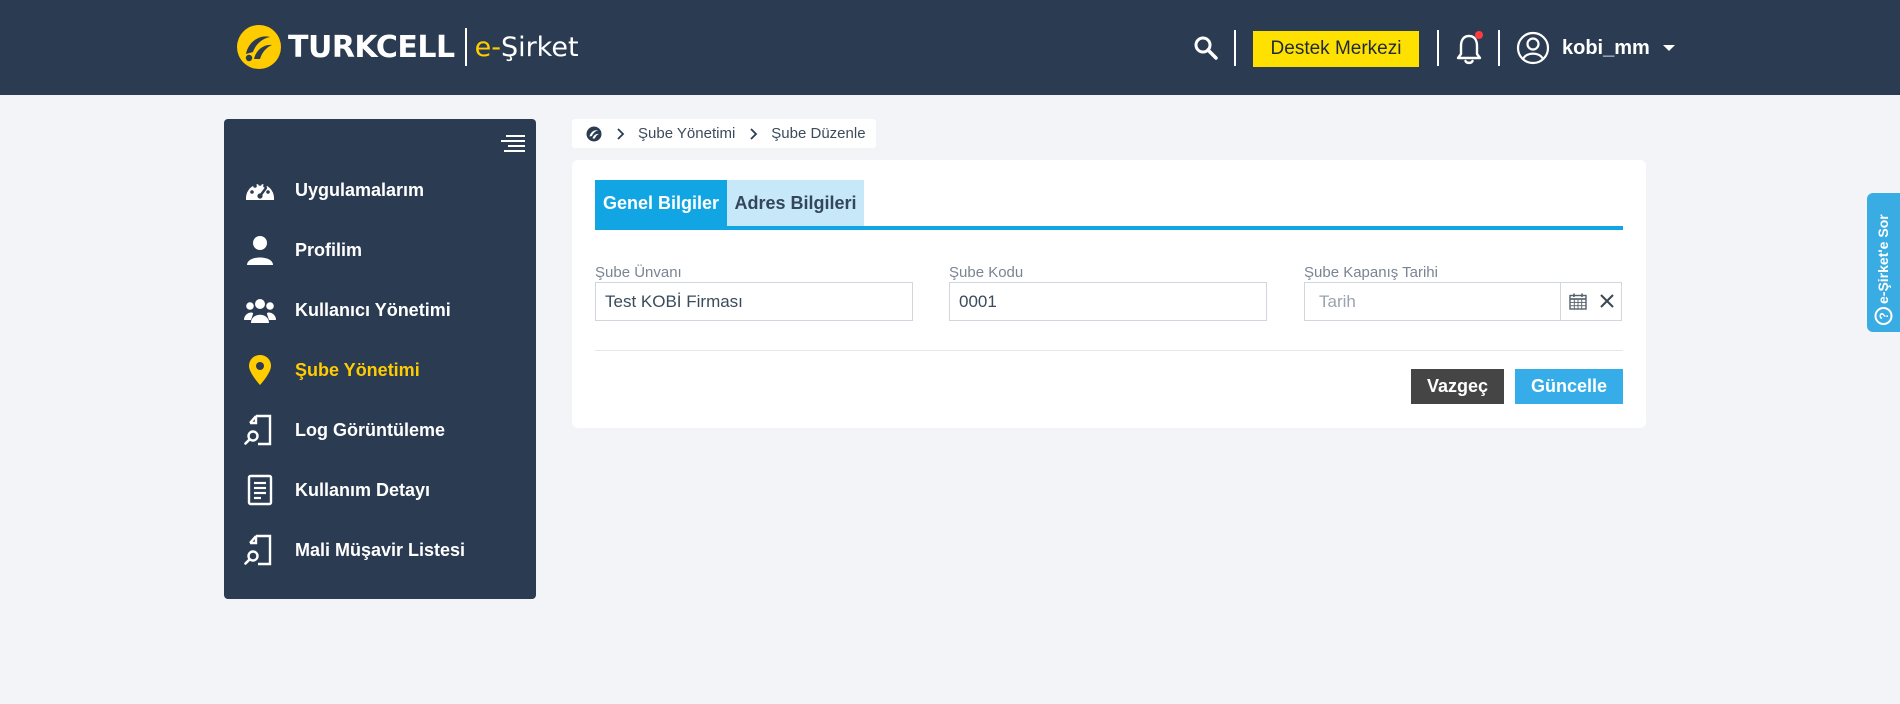  What do you see at coordinates (795, 203) in the screenshot?
I see `tab-adres-bilgileri: Adres Bilgileri` at bounding box center [795, 203].